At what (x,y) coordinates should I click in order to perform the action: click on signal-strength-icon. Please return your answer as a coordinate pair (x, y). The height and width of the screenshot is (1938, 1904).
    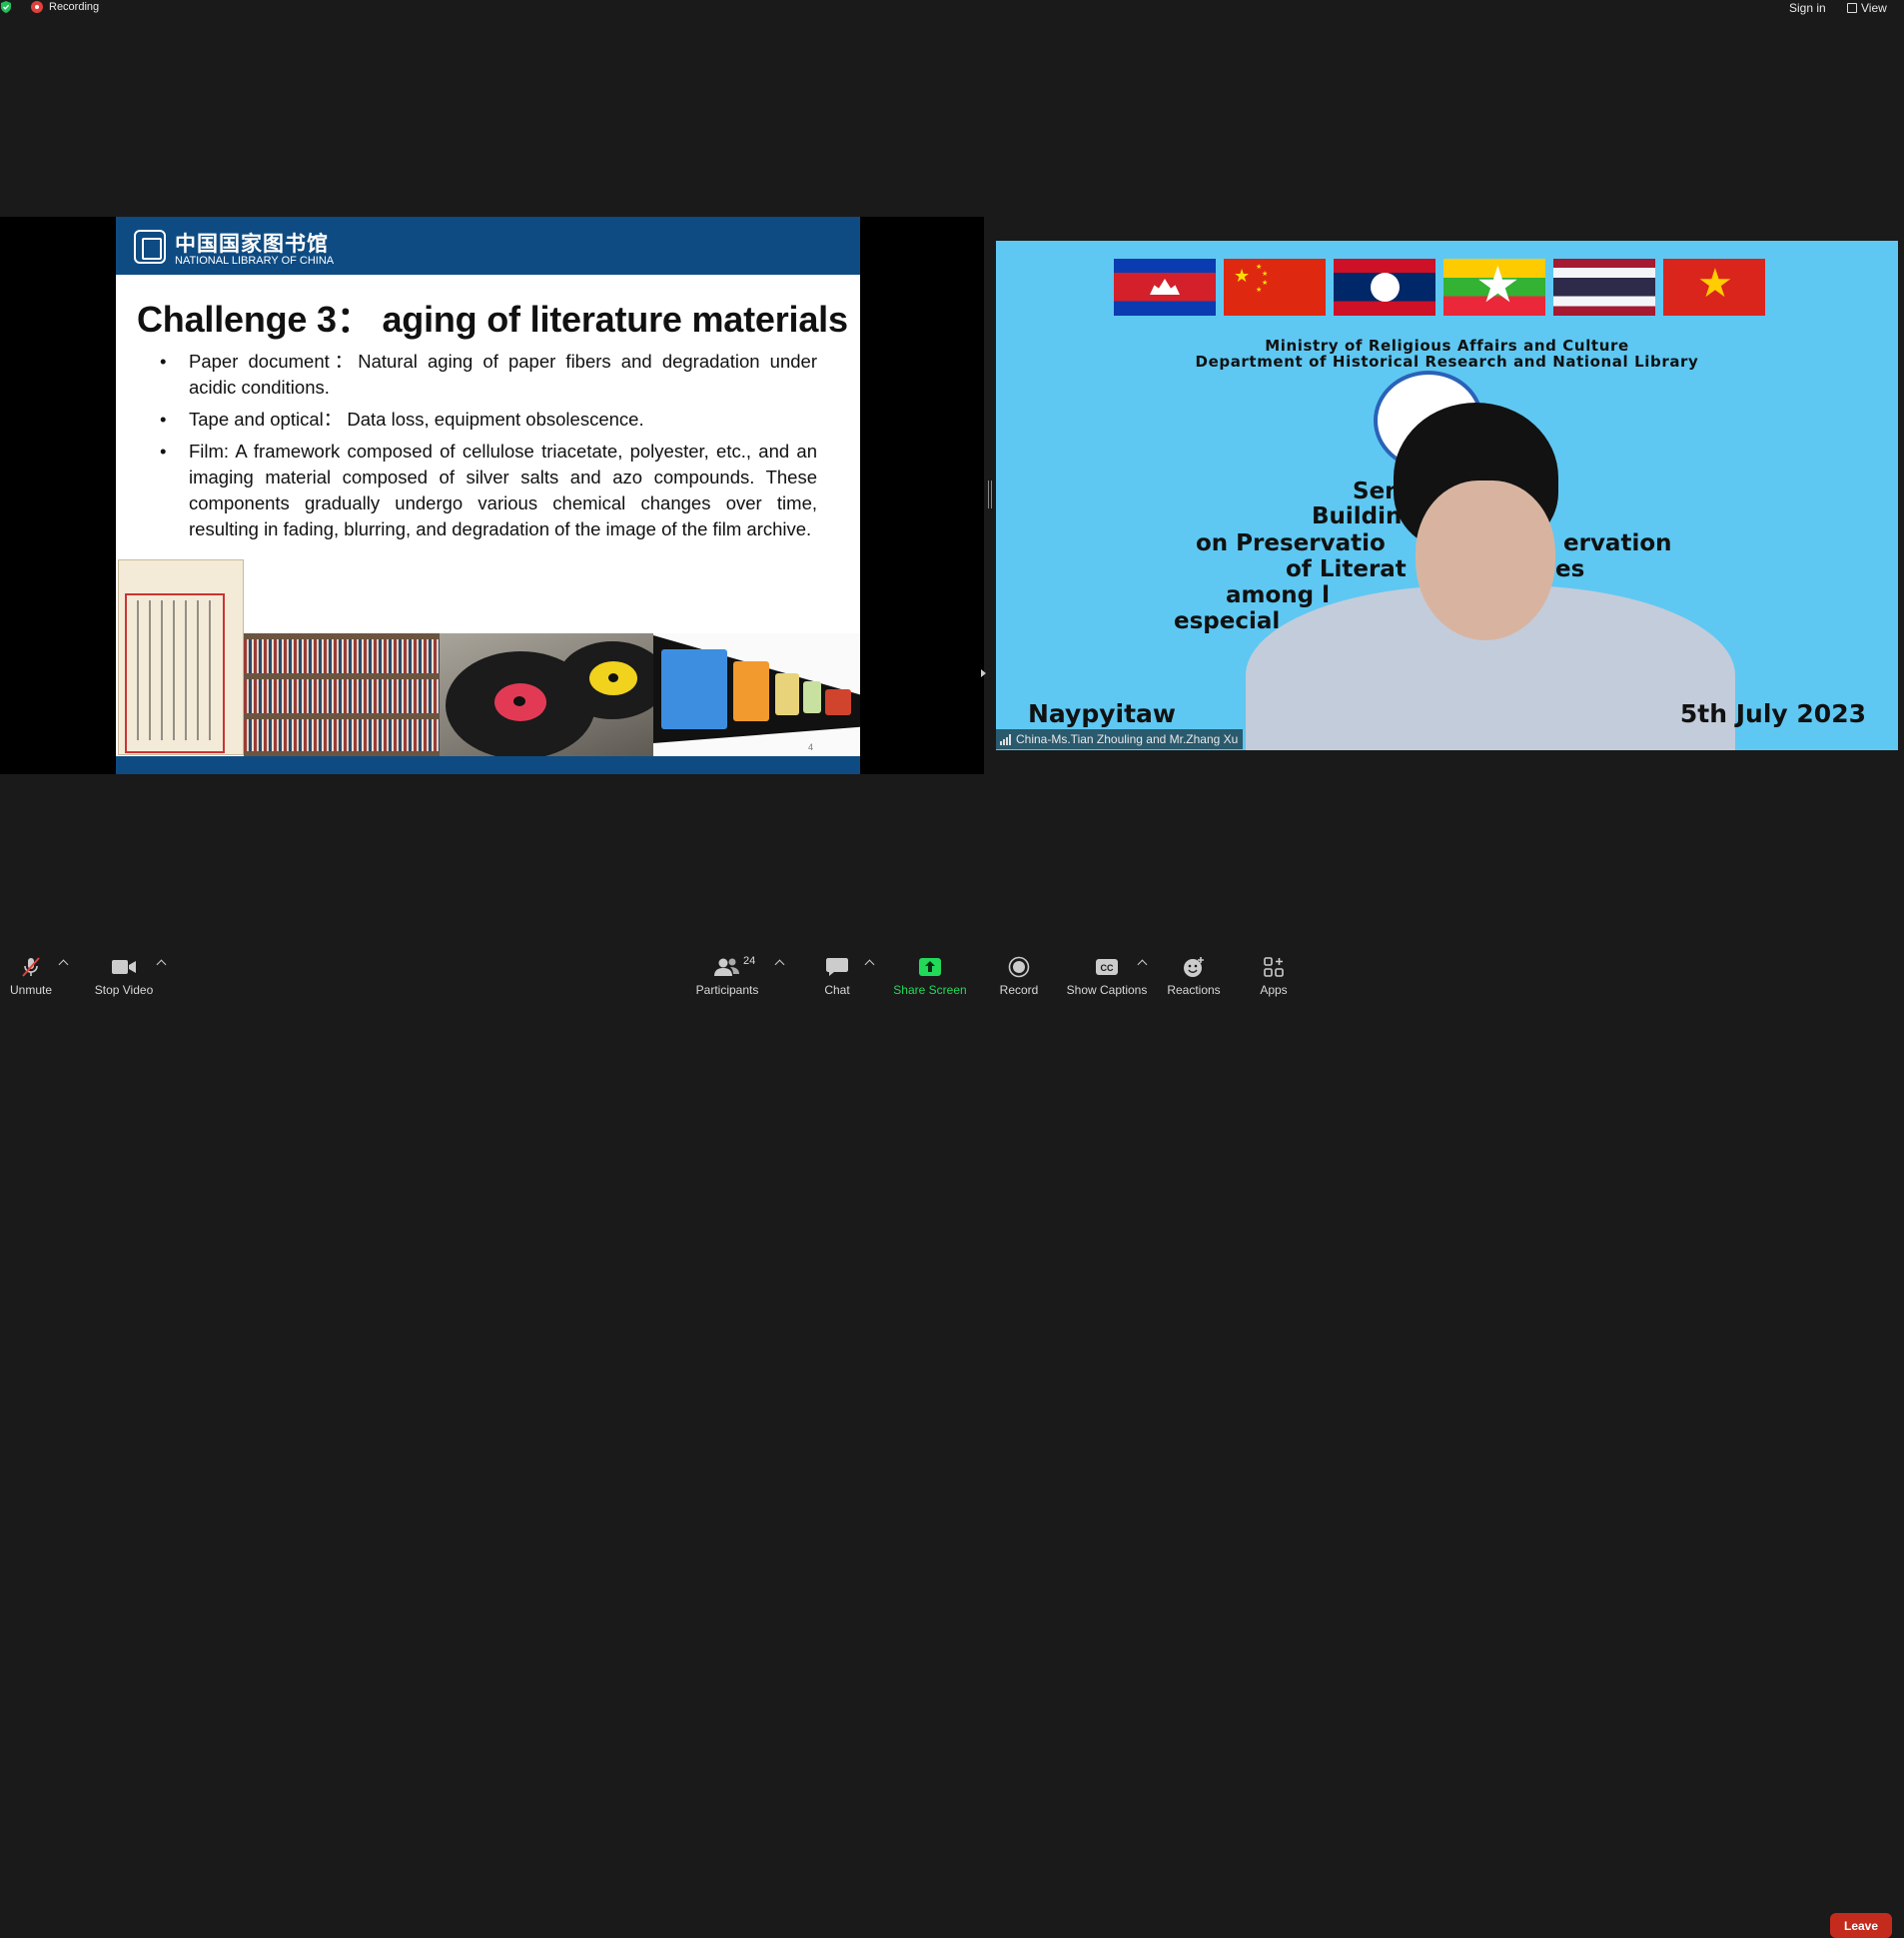
    Looking at the image, I should click on (1005, 739).